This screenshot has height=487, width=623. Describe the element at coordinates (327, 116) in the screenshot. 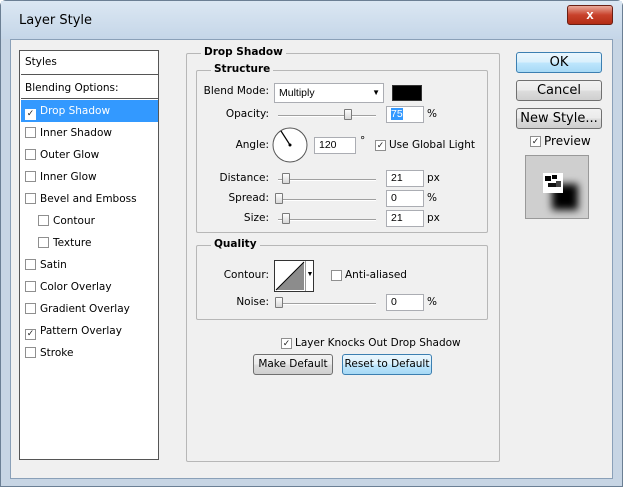

I see `opacity-slider-track` at that location.